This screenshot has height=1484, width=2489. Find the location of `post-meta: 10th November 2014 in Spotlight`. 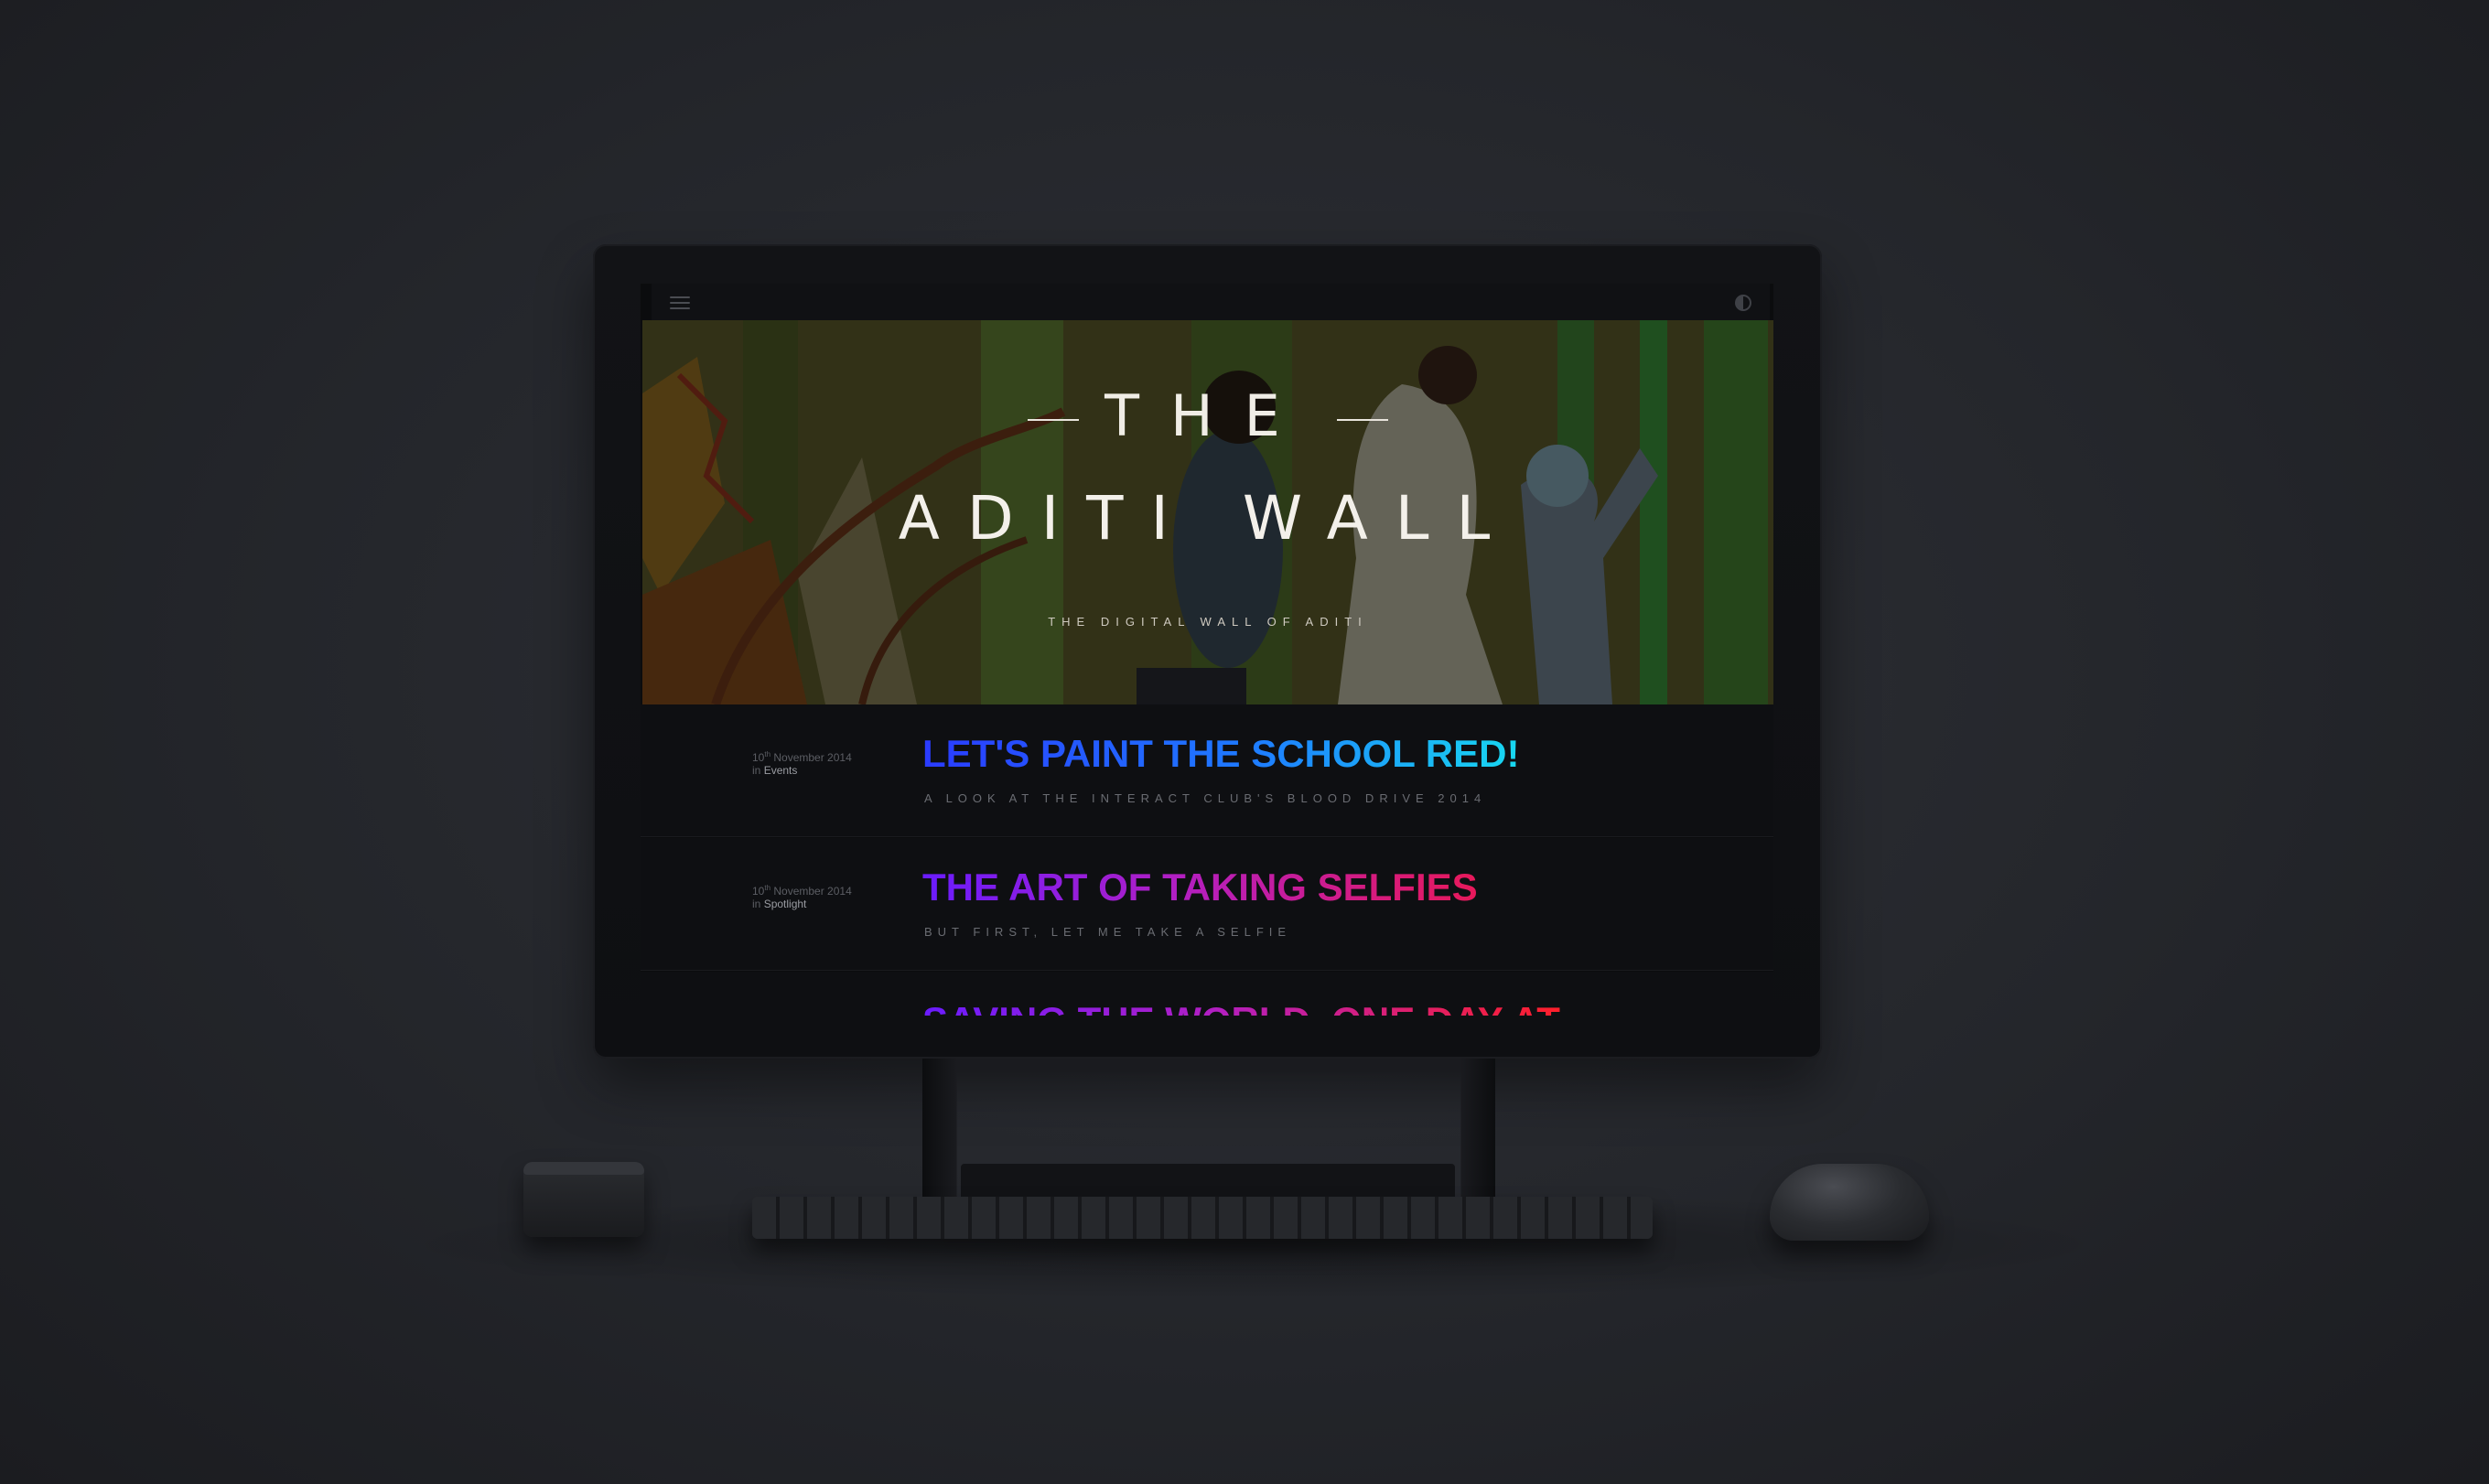

post-meta: 10th November 2014 in Spotlight is located at coordinates (802, 896).